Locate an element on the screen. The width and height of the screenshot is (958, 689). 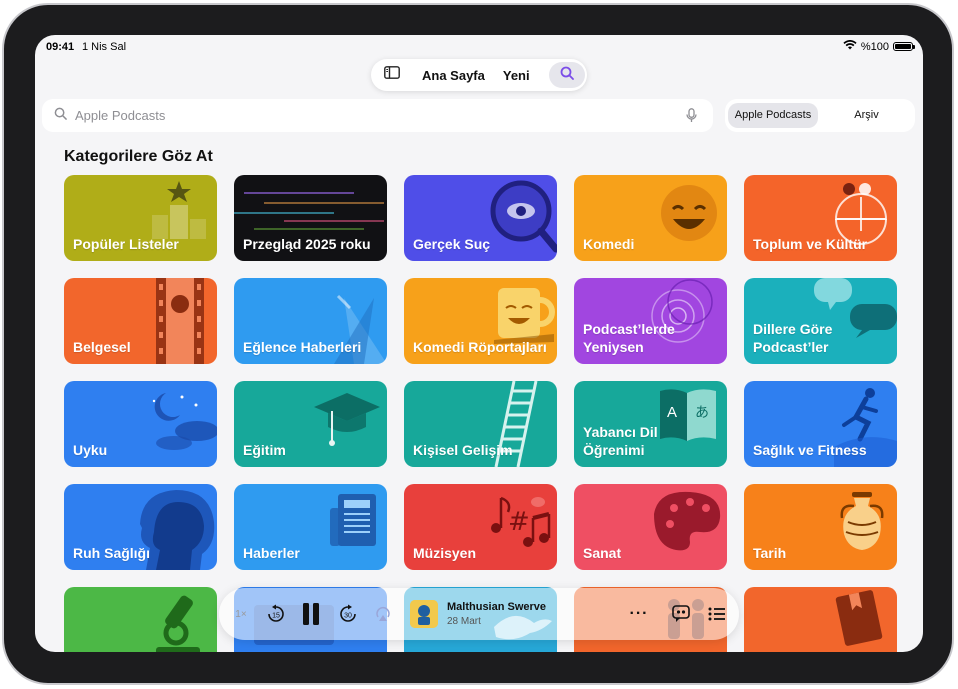
category-tile-health-fitness: Sağlık ve Fitness is located at coordinates (820, 424).